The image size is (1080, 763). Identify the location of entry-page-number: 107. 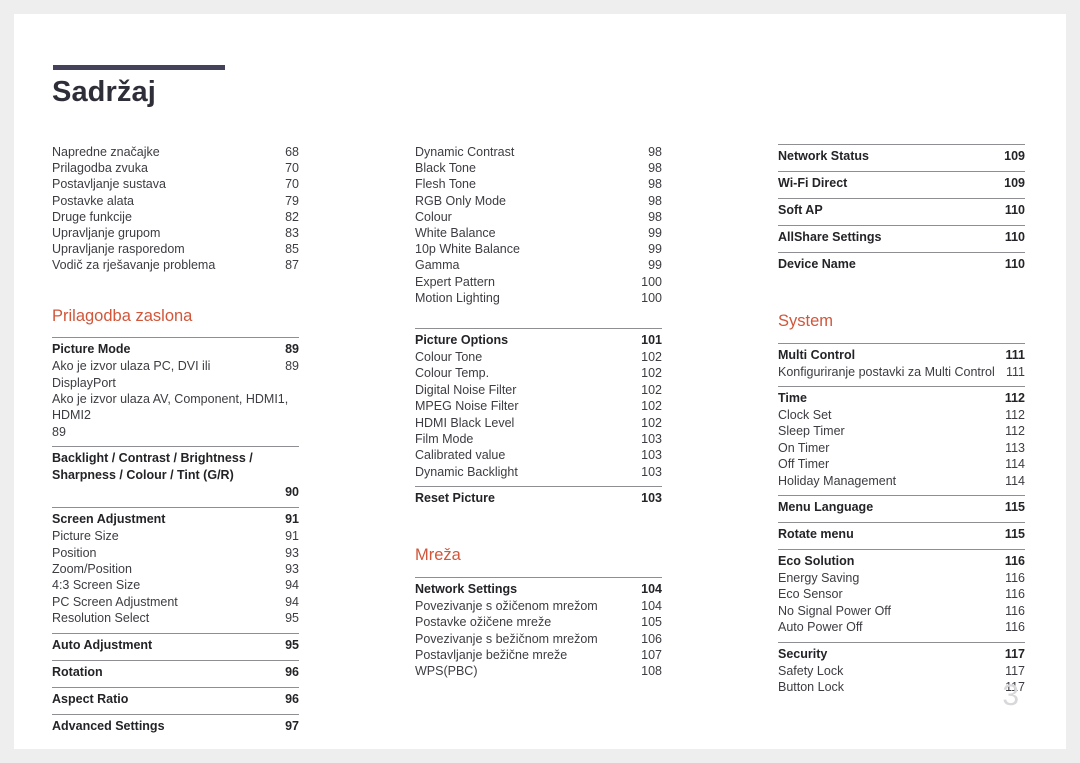
(651, 655).